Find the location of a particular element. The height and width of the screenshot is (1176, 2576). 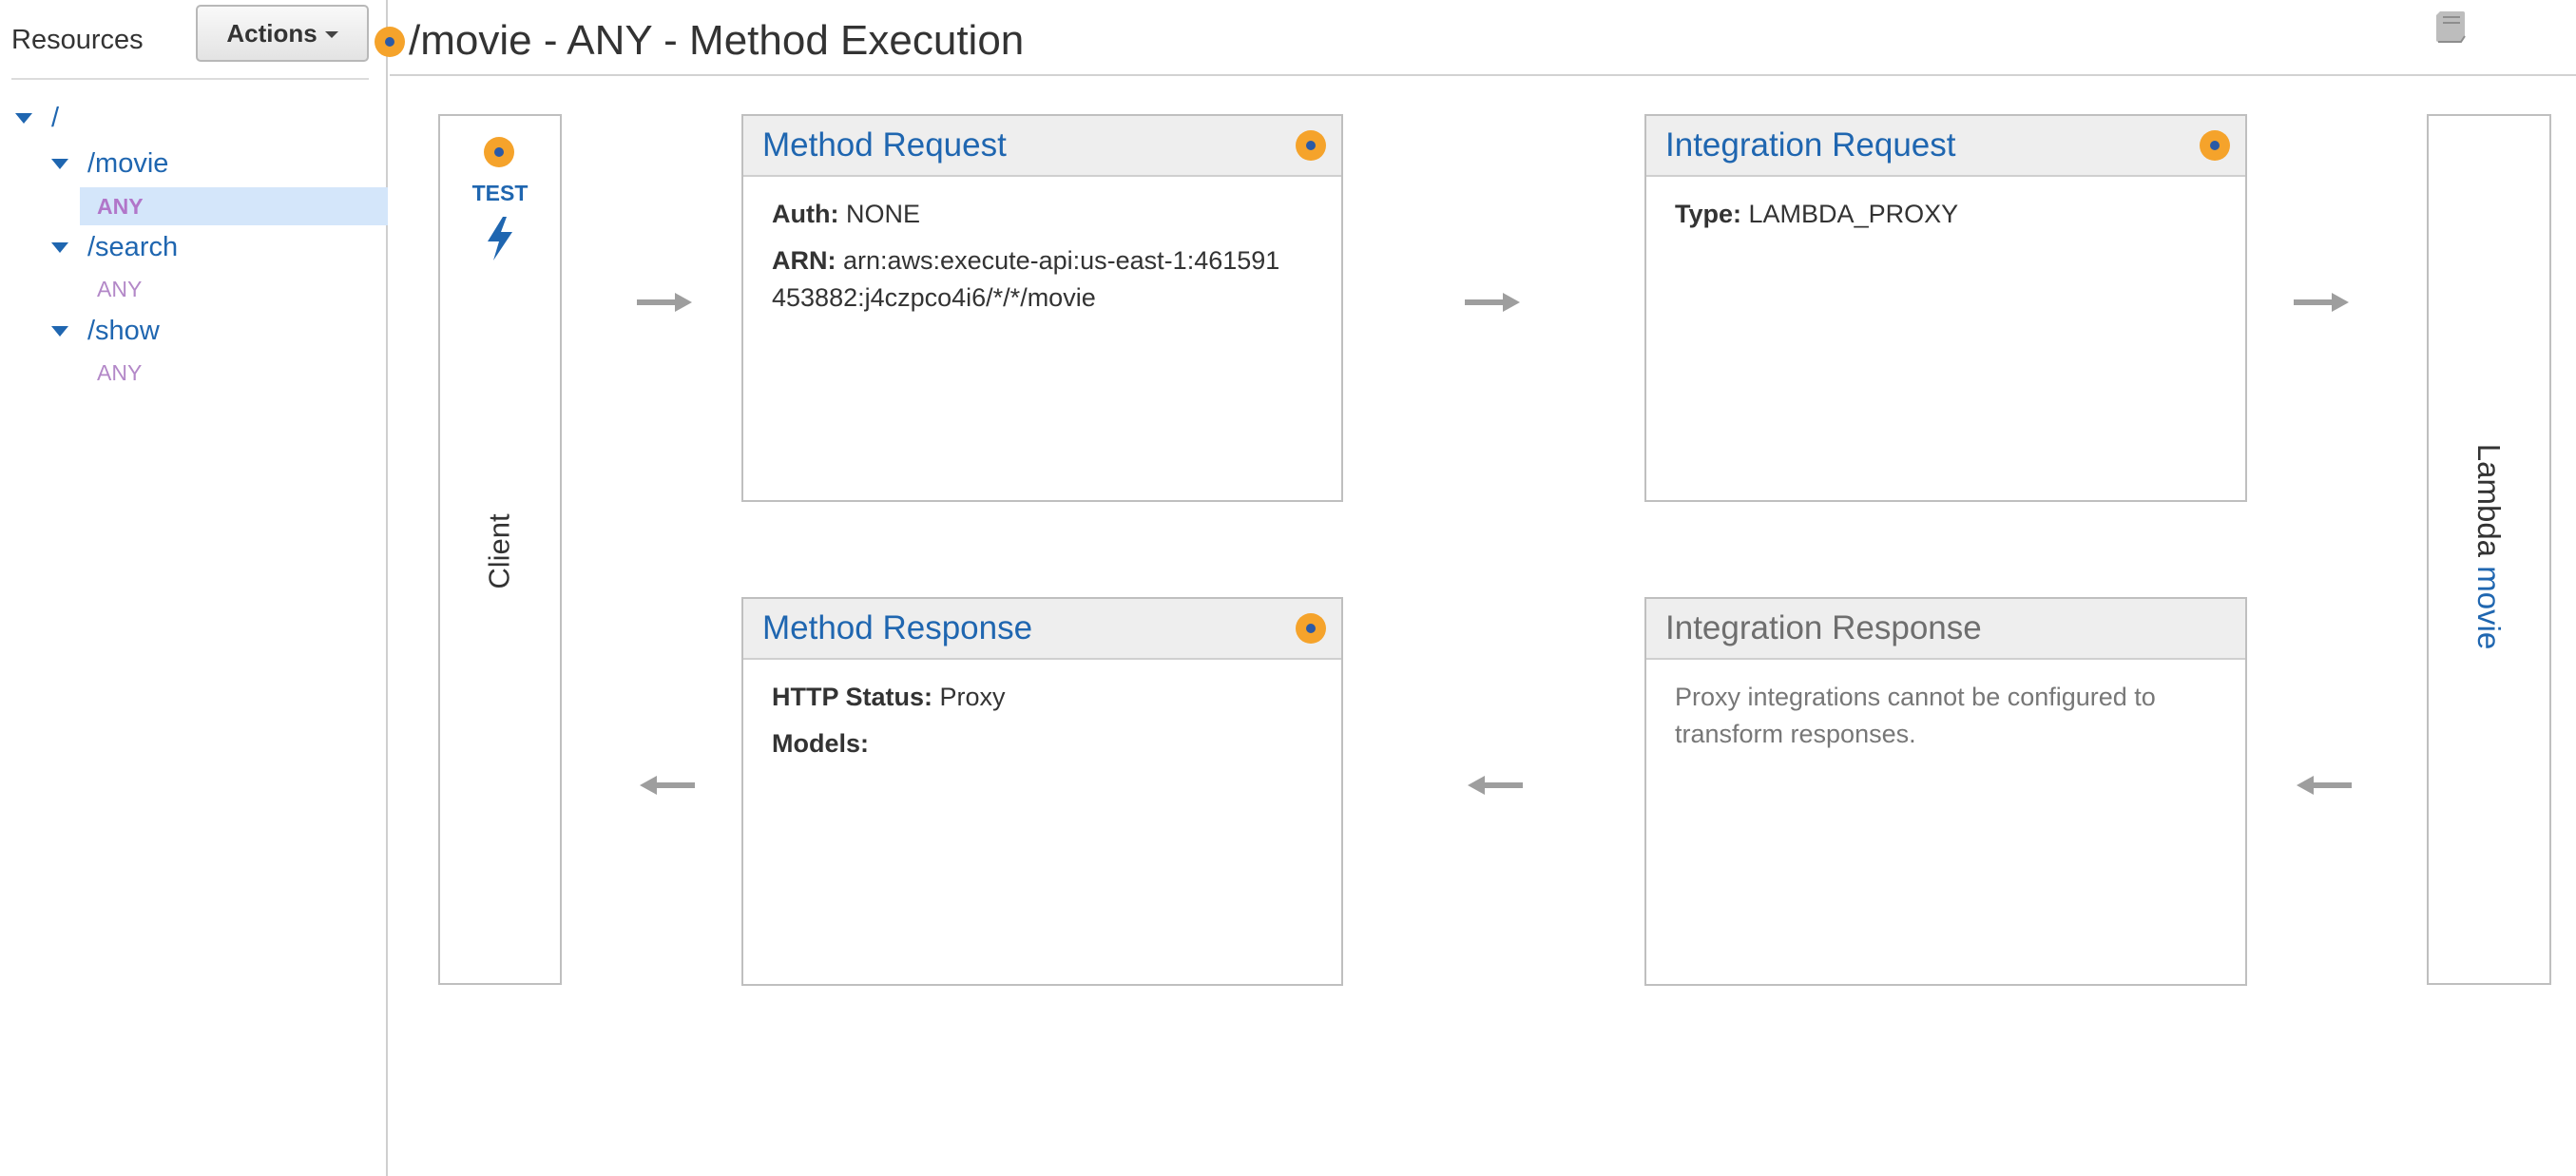

tree-method-show-any: ANY is located at coordinates (120, 373).